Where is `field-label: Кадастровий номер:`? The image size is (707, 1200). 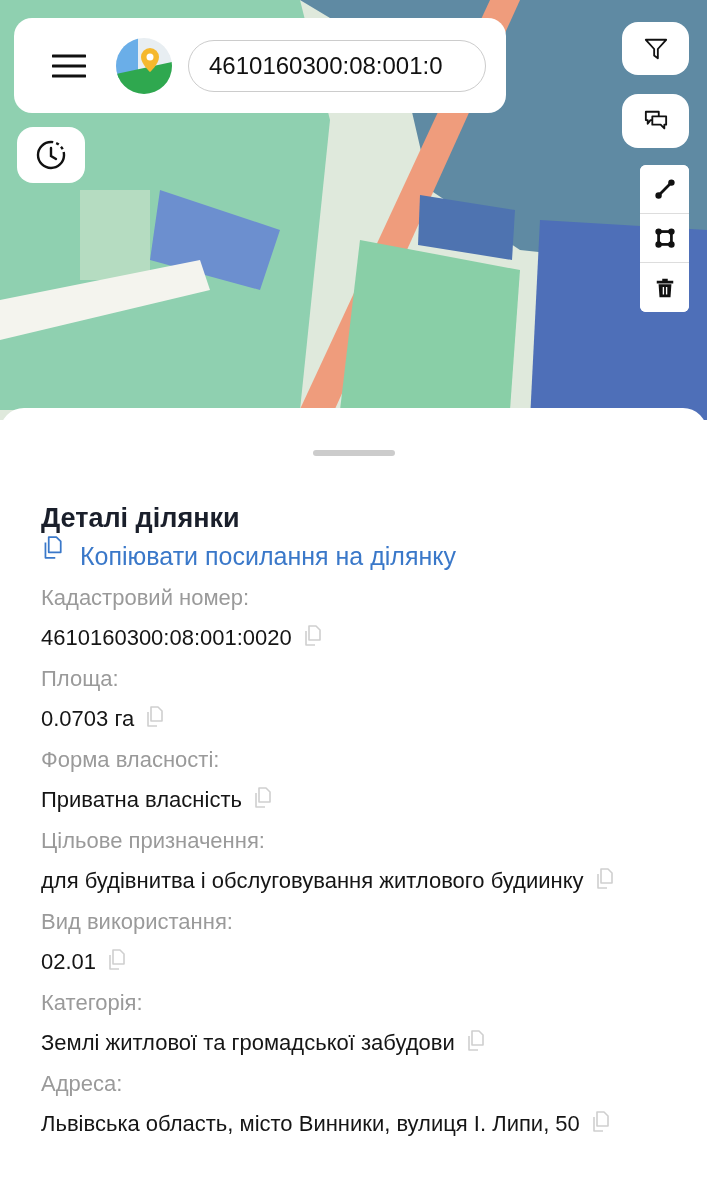 field-label: Кадастровий номер: is located at coordinates (146, 598).